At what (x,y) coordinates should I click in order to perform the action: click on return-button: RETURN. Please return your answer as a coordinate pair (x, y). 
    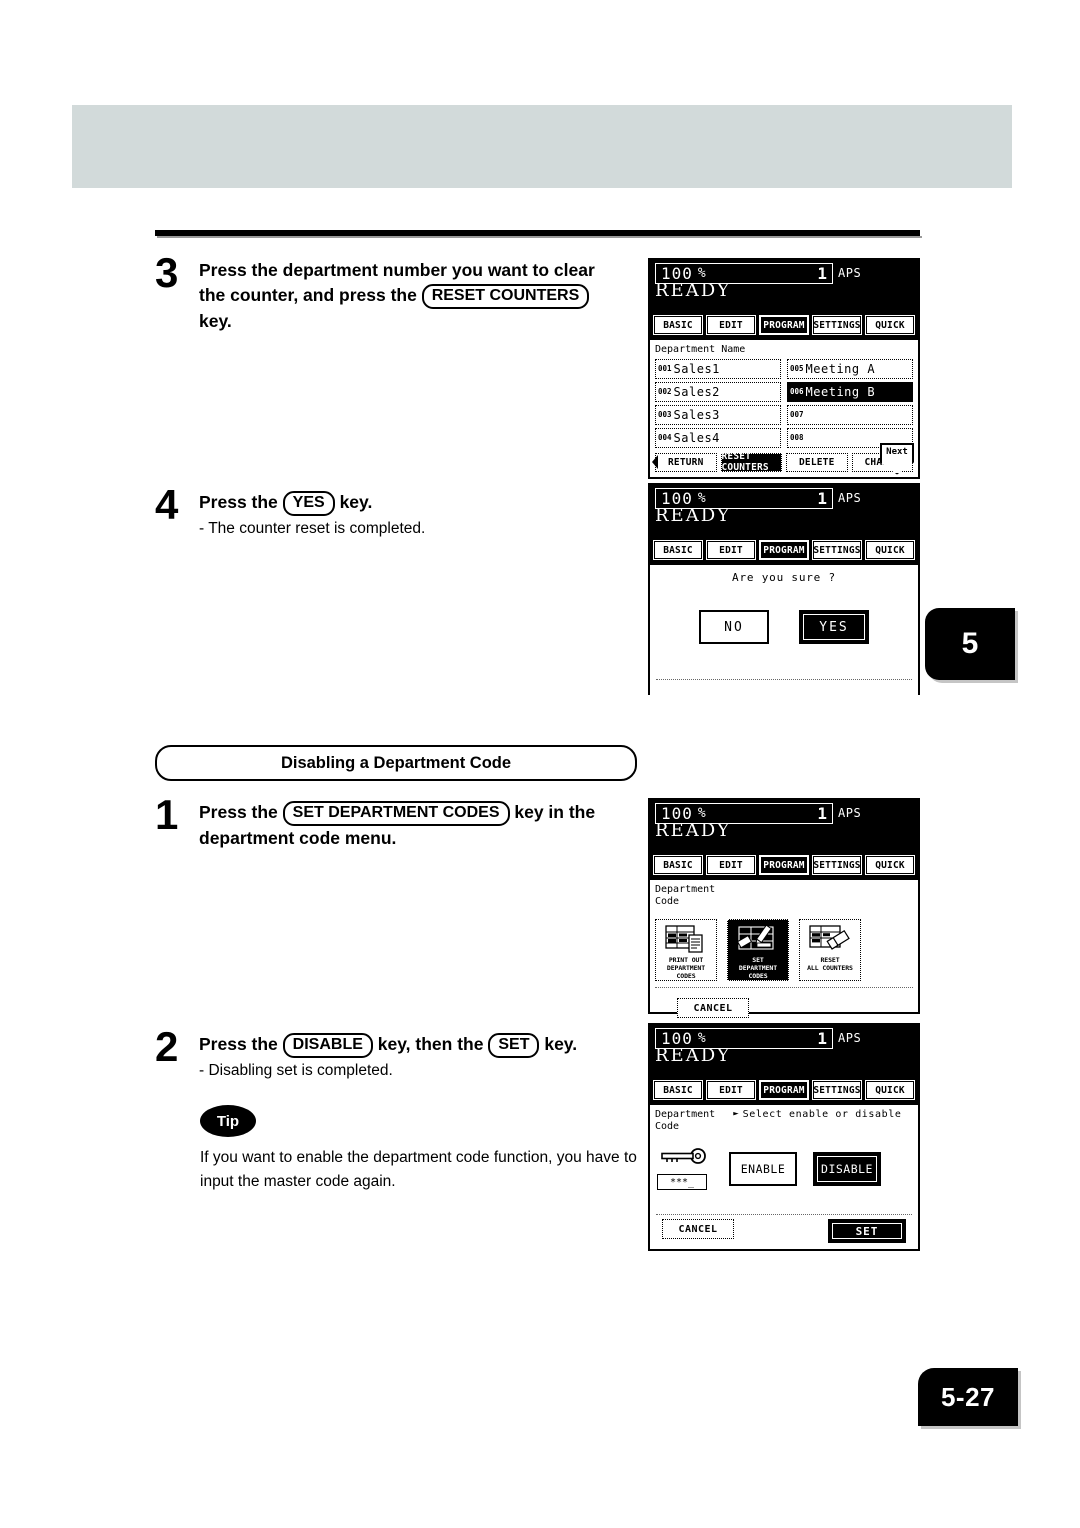
    Looking at the image, I should click on (684, 462).